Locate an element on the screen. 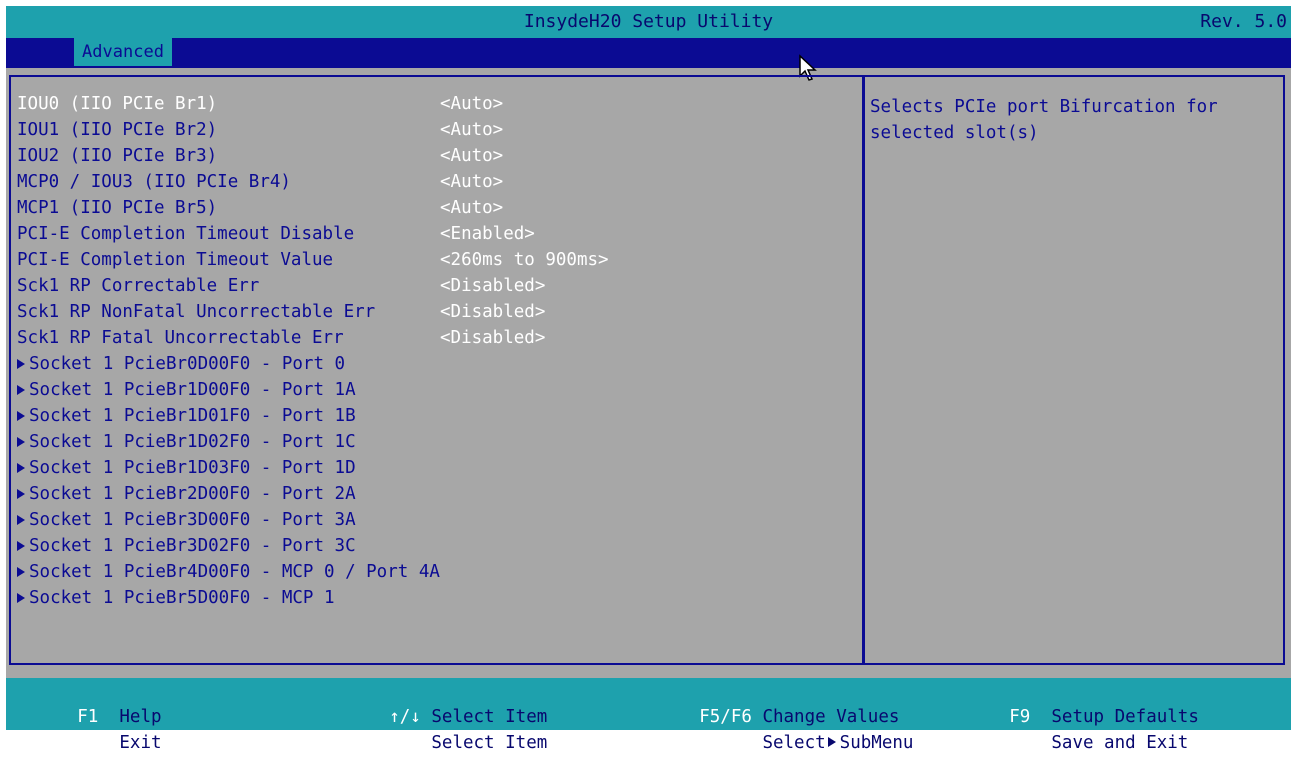 This screenshot has width=1297, height=782. submenu-label: Socket 1 PcieBr1D00F0 - Port 1A is located at coordinates (192, 390).